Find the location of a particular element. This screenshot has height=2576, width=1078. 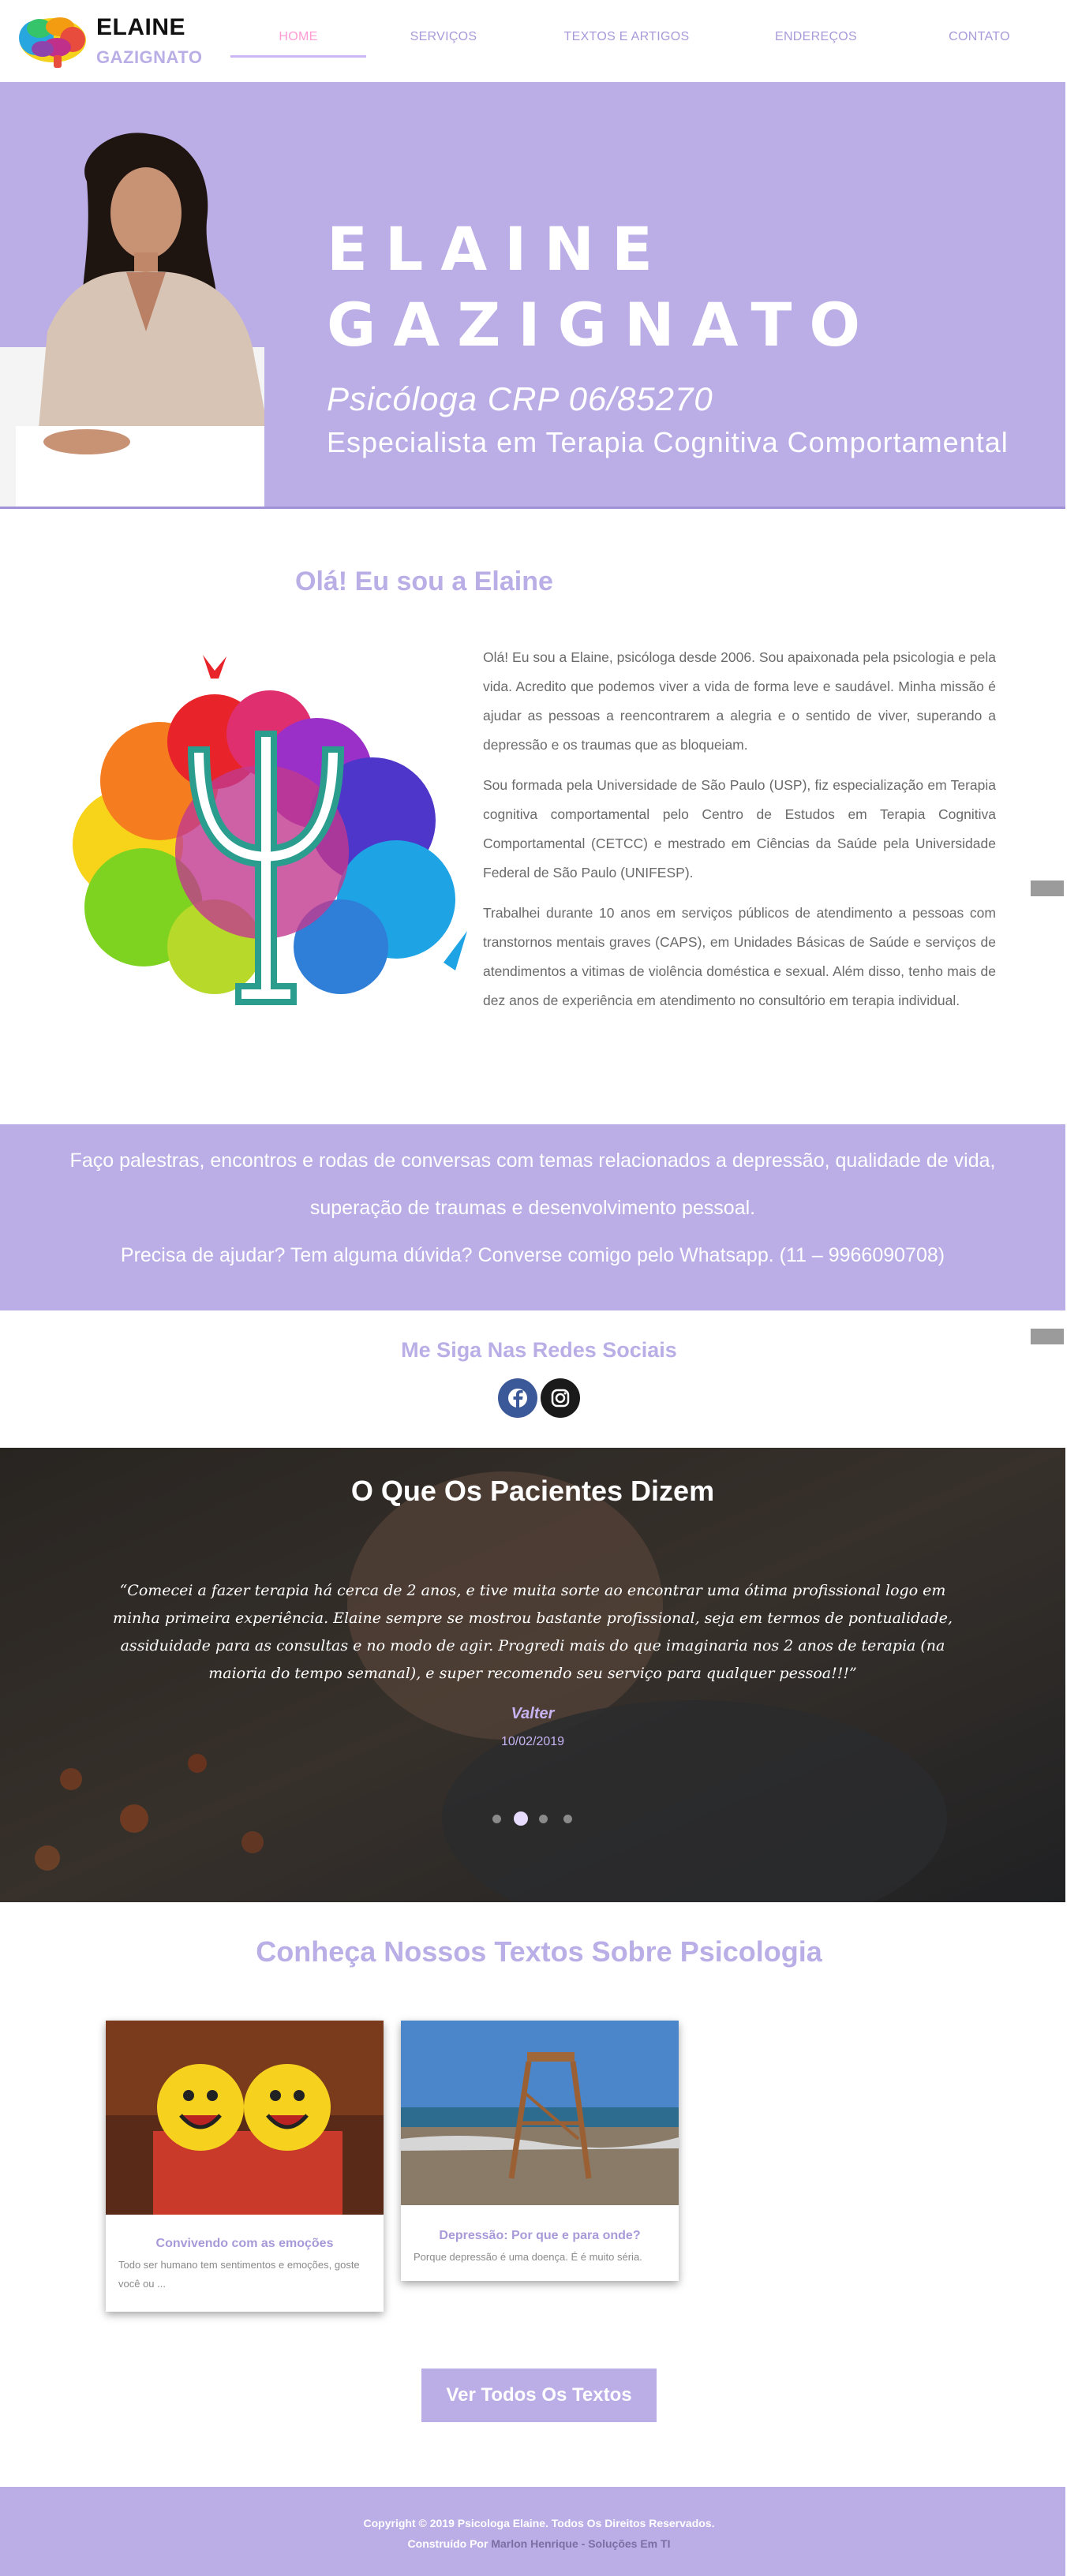

texts-title: Conheça Nossos Textos Sobre Psicologia is located at coordinates (539, 1951).